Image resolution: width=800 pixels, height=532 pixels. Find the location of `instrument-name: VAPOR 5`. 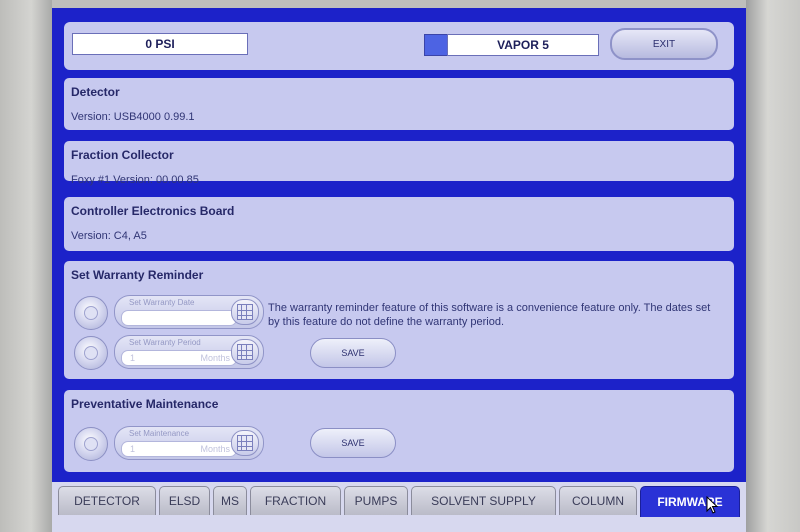

instrument-name: VAPOR 5 is located at coordinates (523, 45).